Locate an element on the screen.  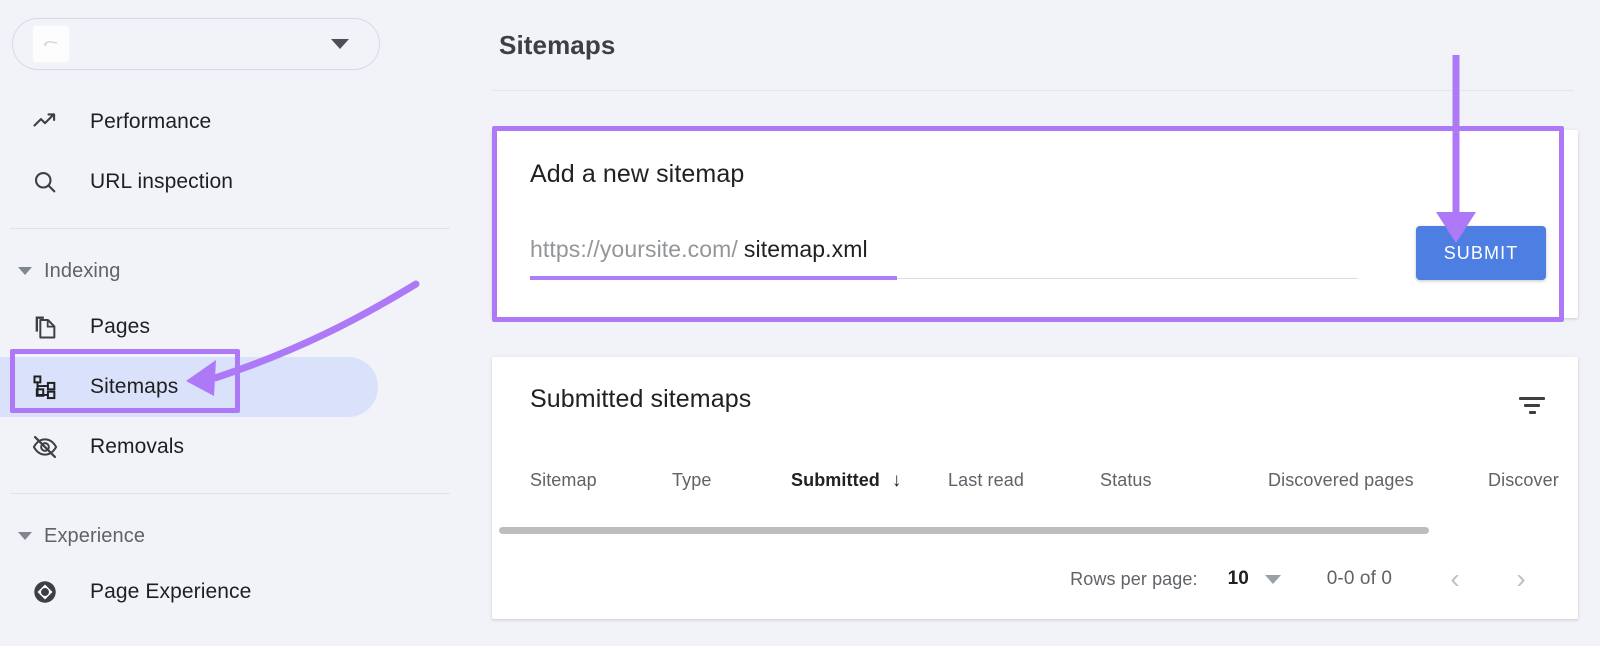
rows-per-page-value: 10 is located at coordinates (1238, 579).